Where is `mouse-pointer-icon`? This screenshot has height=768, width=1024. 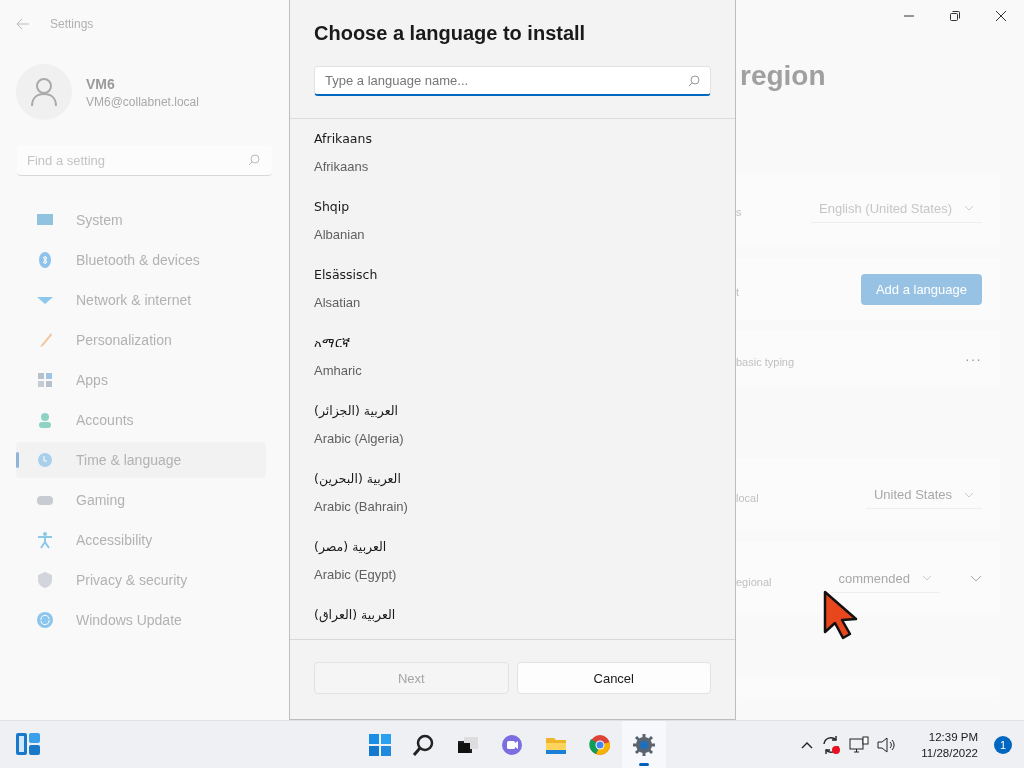
mouse-pointer-icon is located at coordinates (841, 615).